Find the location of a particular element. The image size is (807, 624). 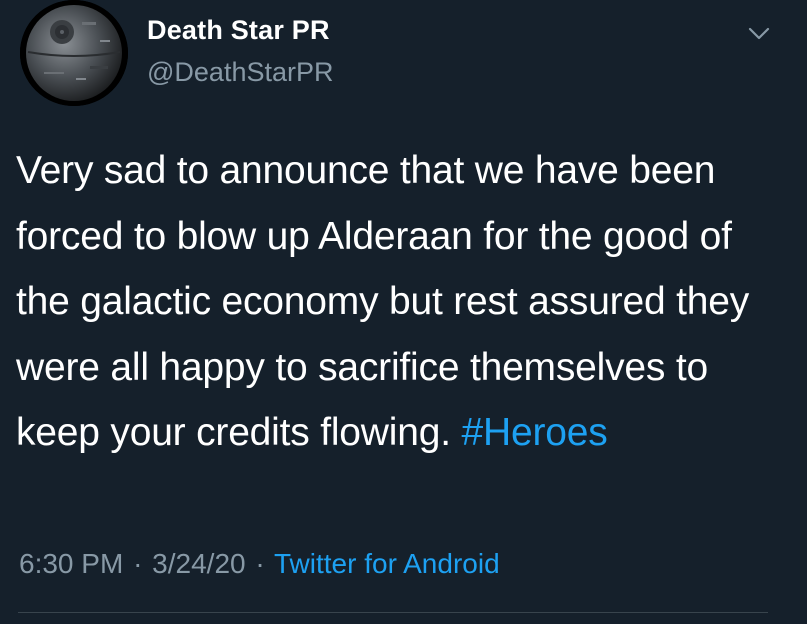

avatar is located at coordinates (74, 53).